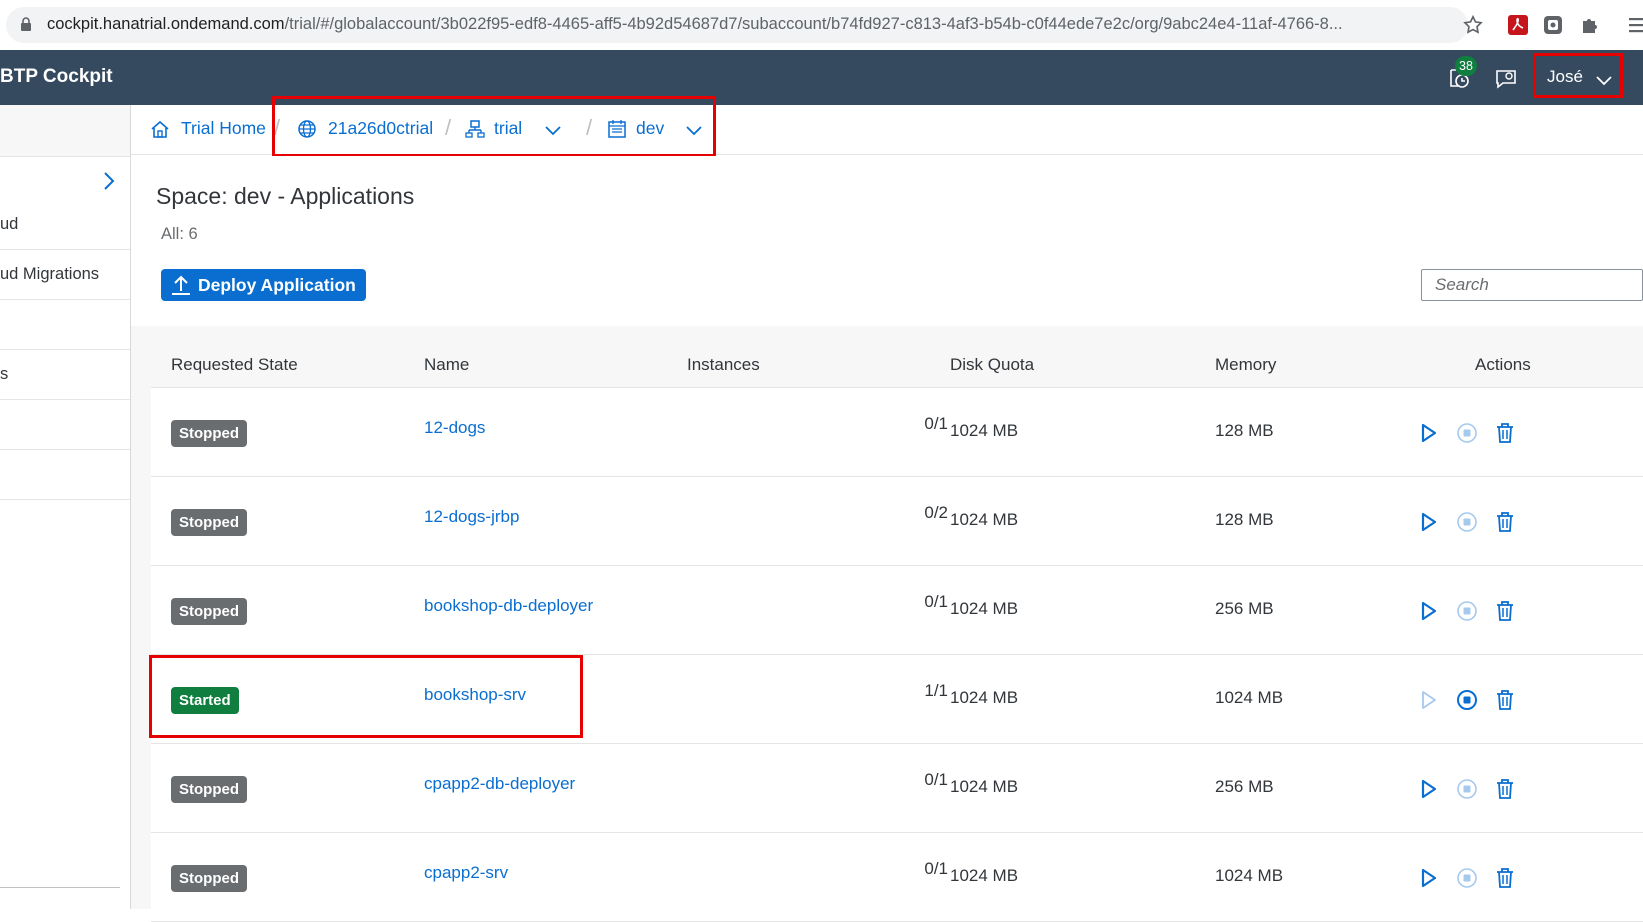  Describe the element at coordinates (109, 181) in the screenshot. I see `chevron-right-icon` at that location.